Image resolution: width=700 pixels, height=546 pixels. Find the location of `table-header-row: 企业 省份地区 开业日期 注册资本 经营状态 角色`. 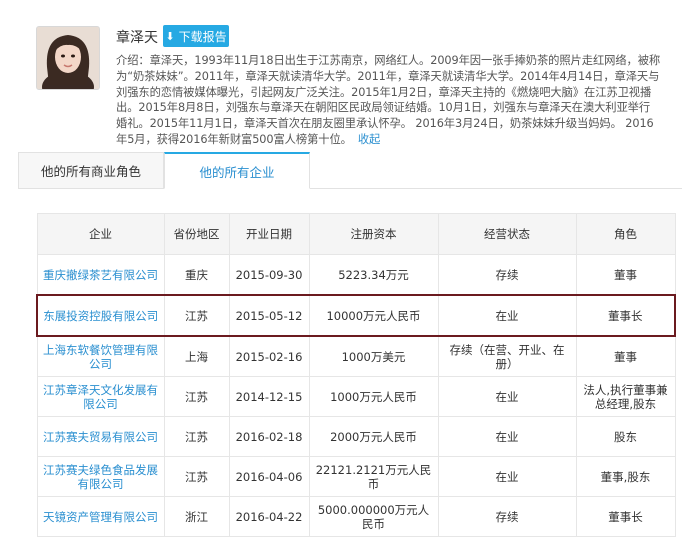

table-header-row: 企业 省份地区 开业日期 注册资本 经营状态 角色 is located at coordinates (356, 234).